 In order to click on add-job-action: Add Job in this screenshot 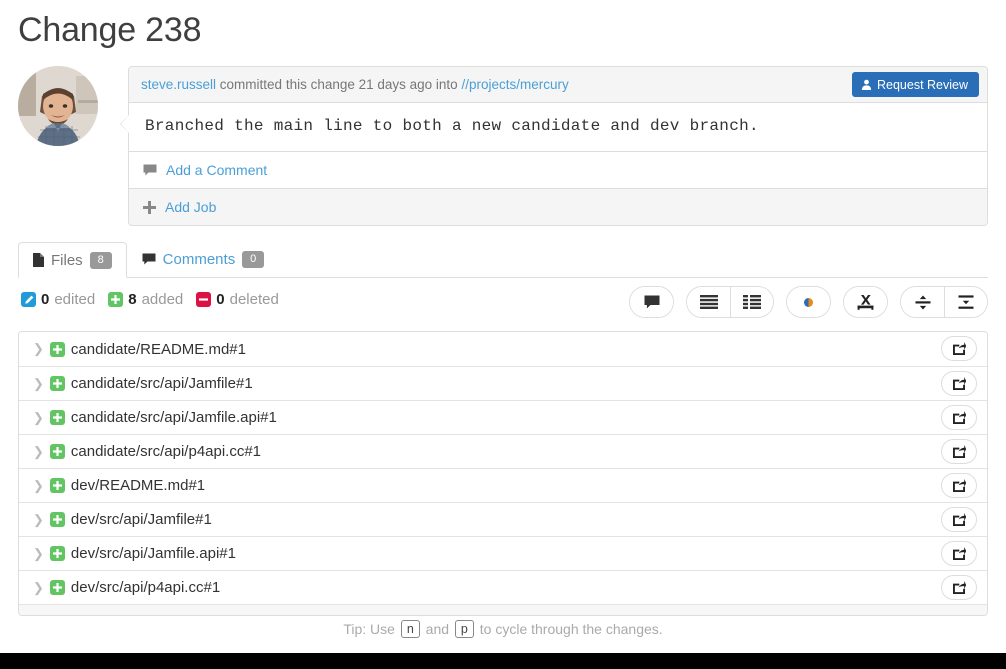, I will do `click(558, 206)`.